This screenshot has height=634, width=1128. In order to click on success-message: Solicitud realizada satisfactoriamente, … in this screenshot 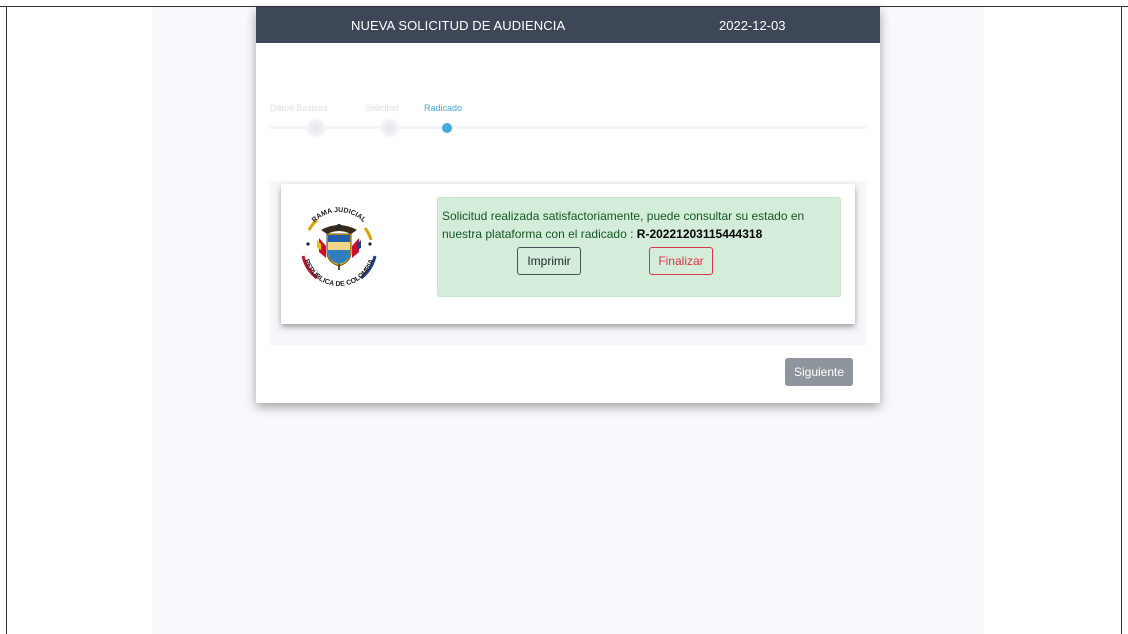, I will do `click(640, 225)`.